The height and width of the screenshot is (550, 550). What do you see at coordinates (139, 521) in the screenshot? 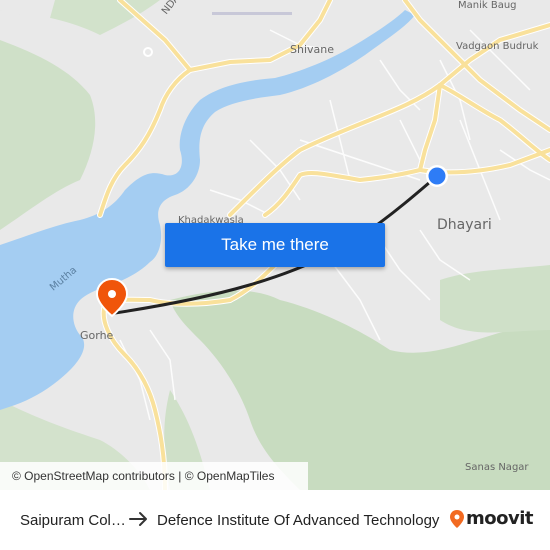
I see `arrow-right-icon` at bounding box center [139, 521].